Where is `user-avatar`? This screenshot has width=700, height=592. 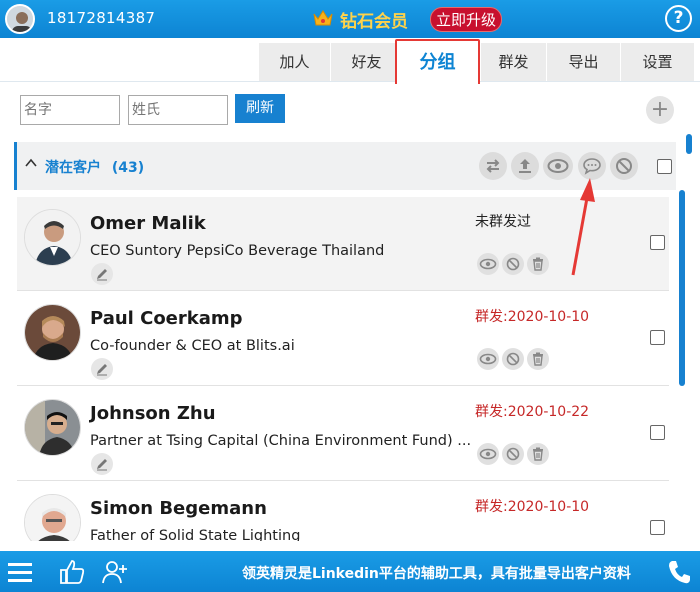
user-avatar is located at coordinates (20, 19).